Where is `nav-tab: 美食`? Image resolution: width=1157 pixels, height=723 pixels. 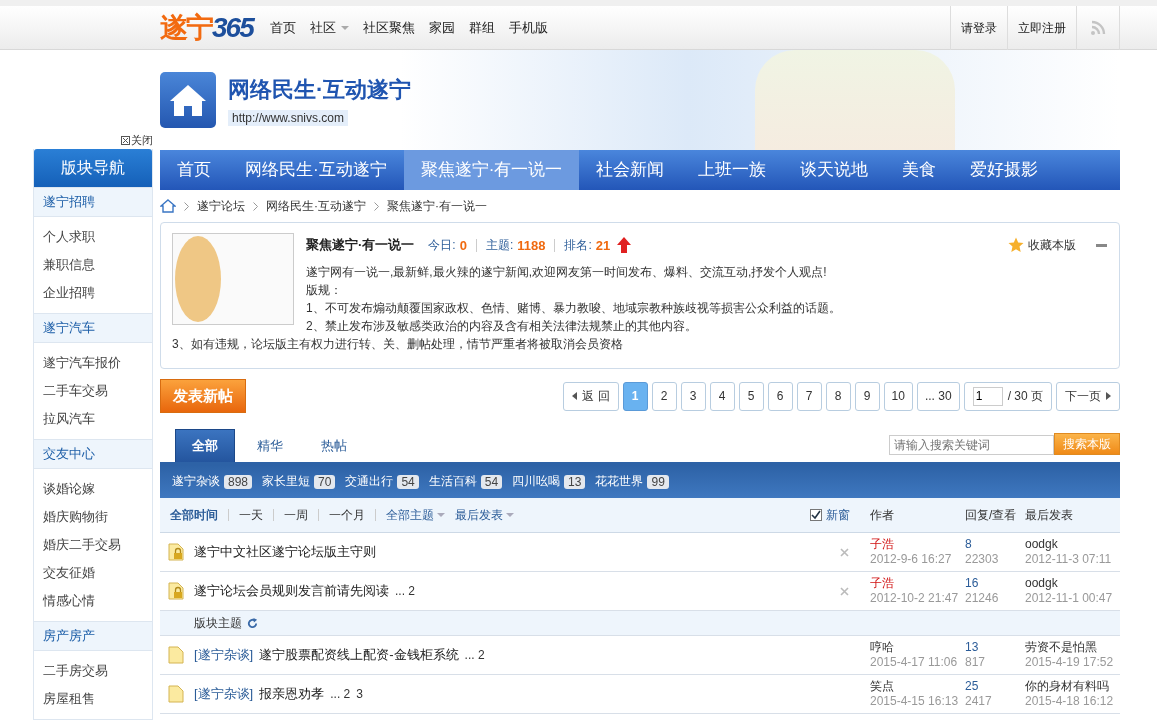
nav-tab: 美食 is located at coordinates (919, 170).